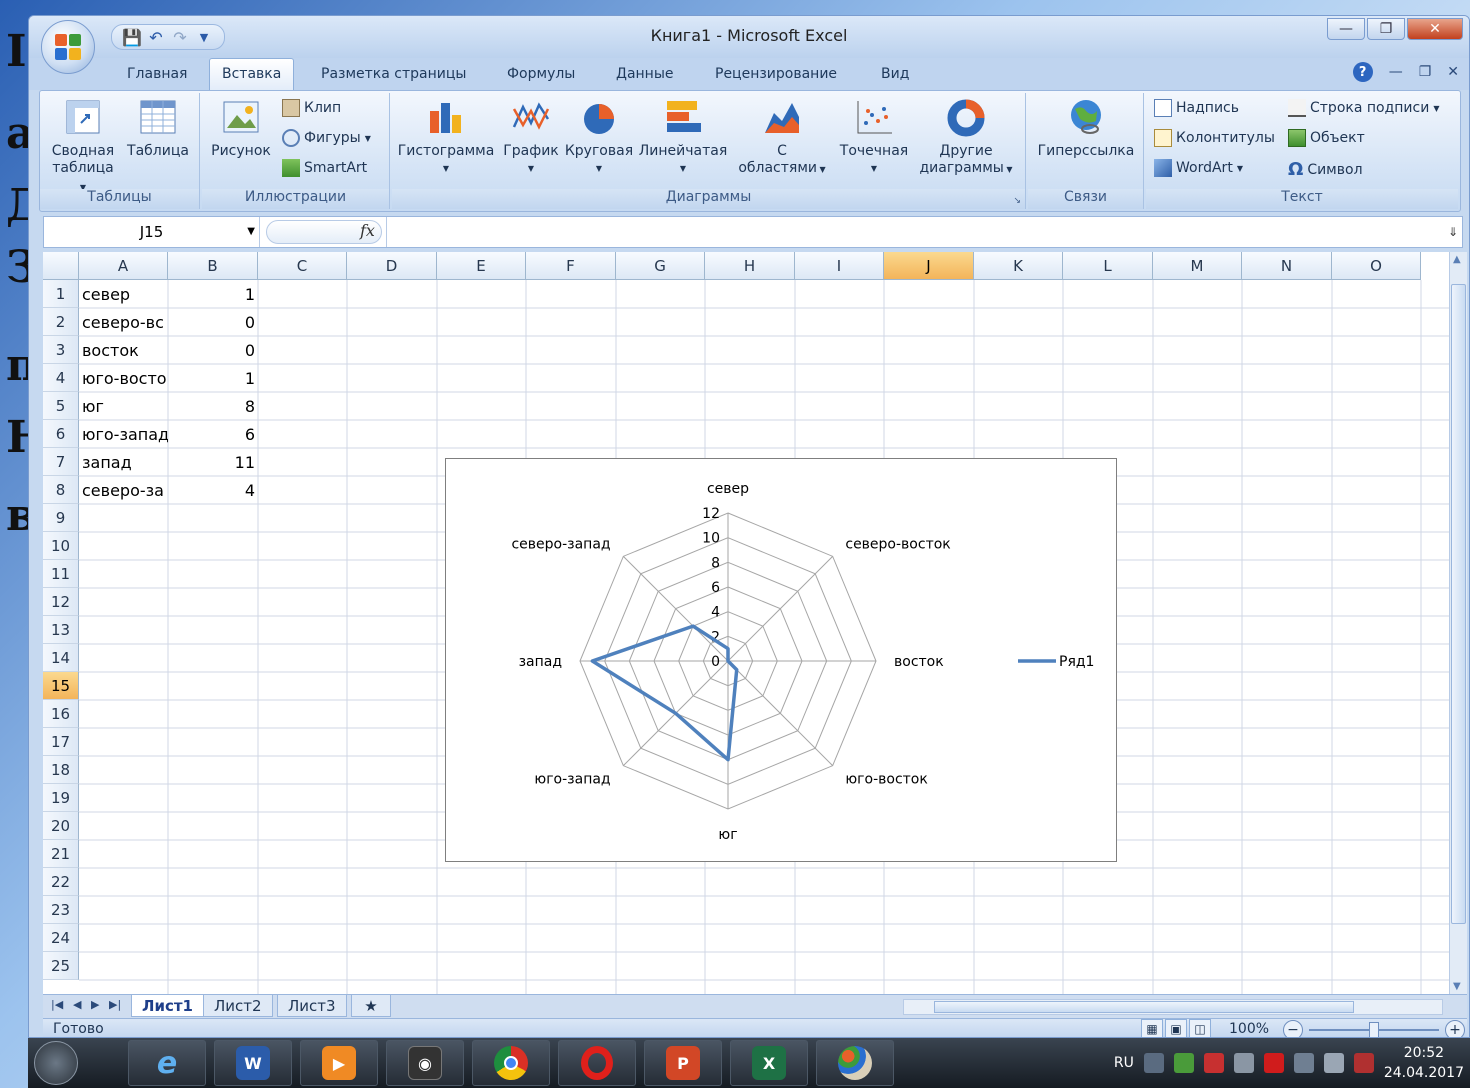  Describe the element at coordinates (1326, 138) in the screenshot. I see `object-button: Объект` at that location.